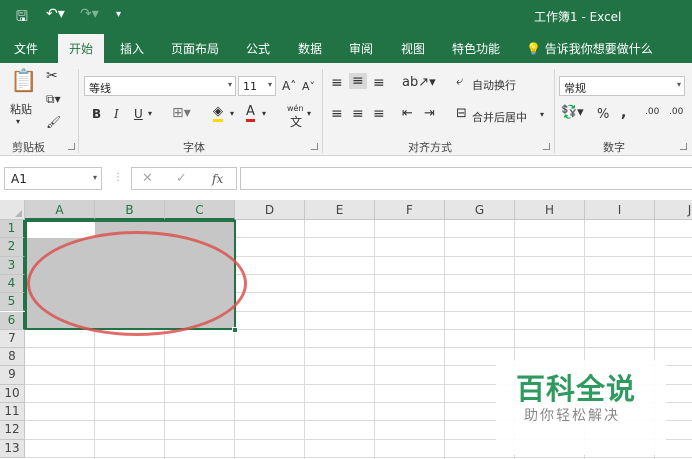 The image size is (692, 459). I want to click on watermark-subtitle: 助你轻松解决, so click(572, 416).